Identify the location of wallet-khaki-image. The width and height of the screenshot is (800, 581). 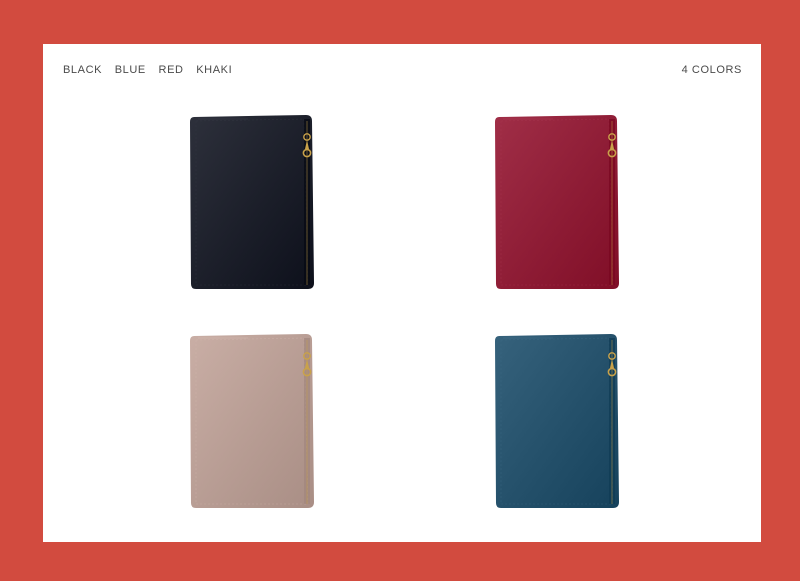
(253, 421).